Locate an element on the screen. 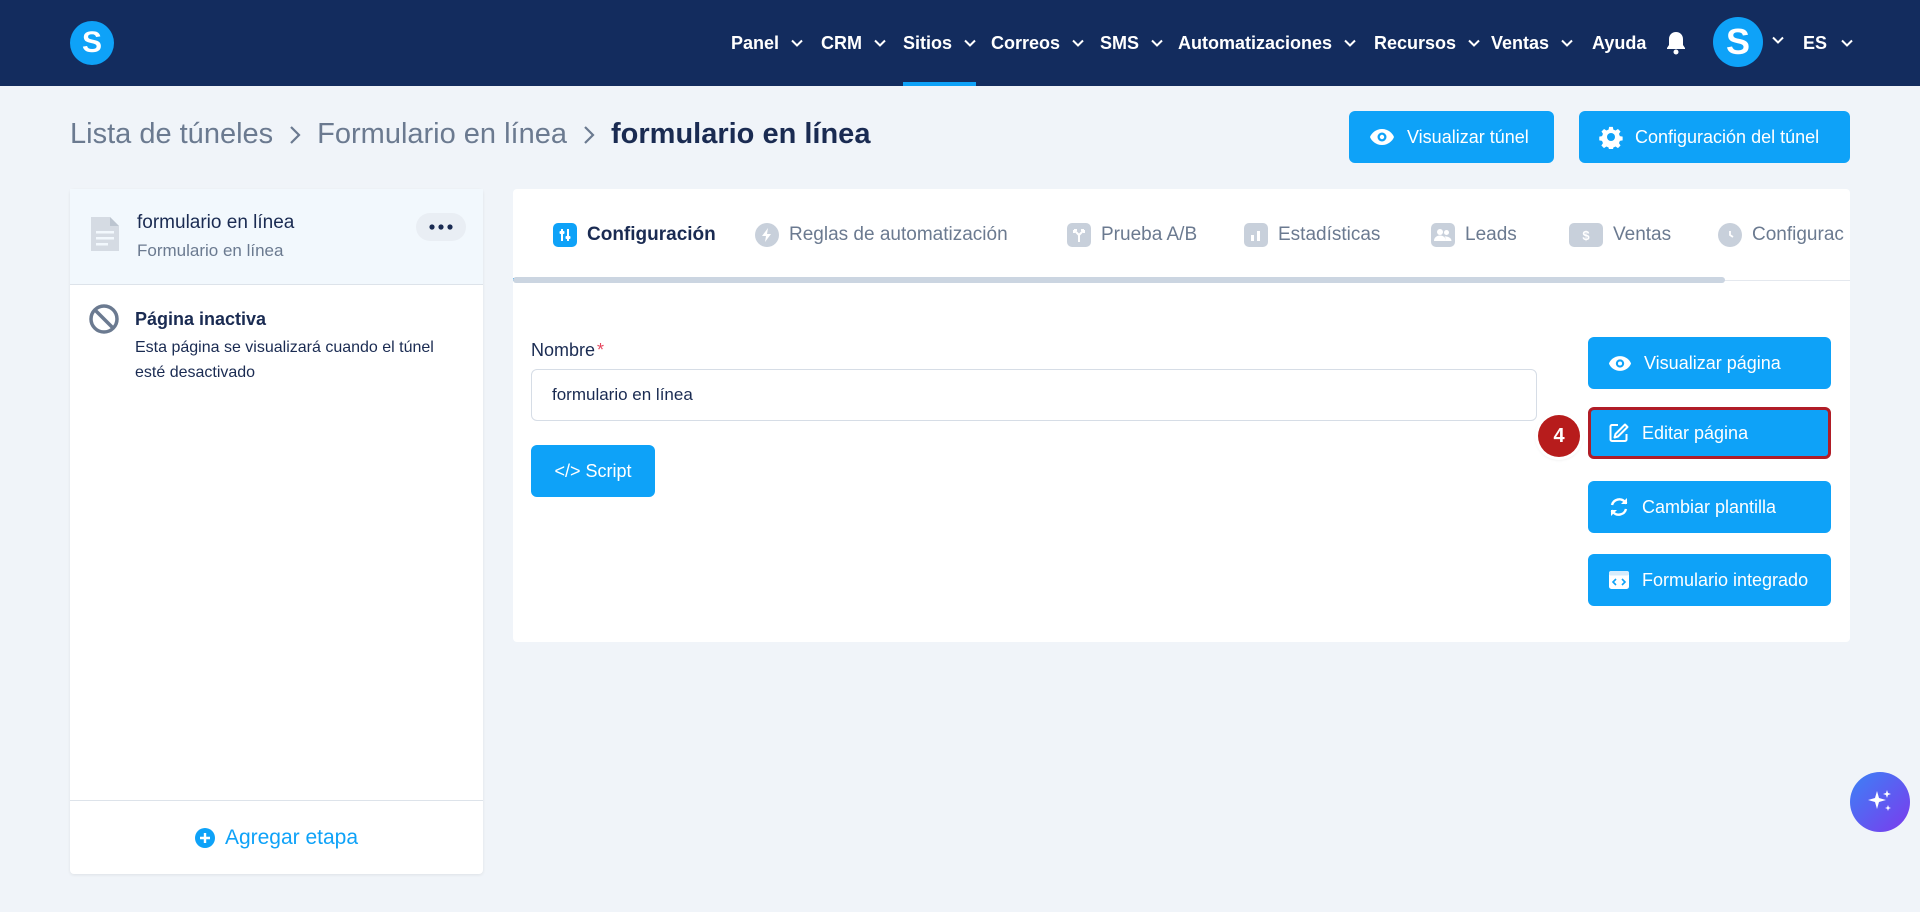  nav-item-label: Ayuda is located at coordinates (1619, 42).